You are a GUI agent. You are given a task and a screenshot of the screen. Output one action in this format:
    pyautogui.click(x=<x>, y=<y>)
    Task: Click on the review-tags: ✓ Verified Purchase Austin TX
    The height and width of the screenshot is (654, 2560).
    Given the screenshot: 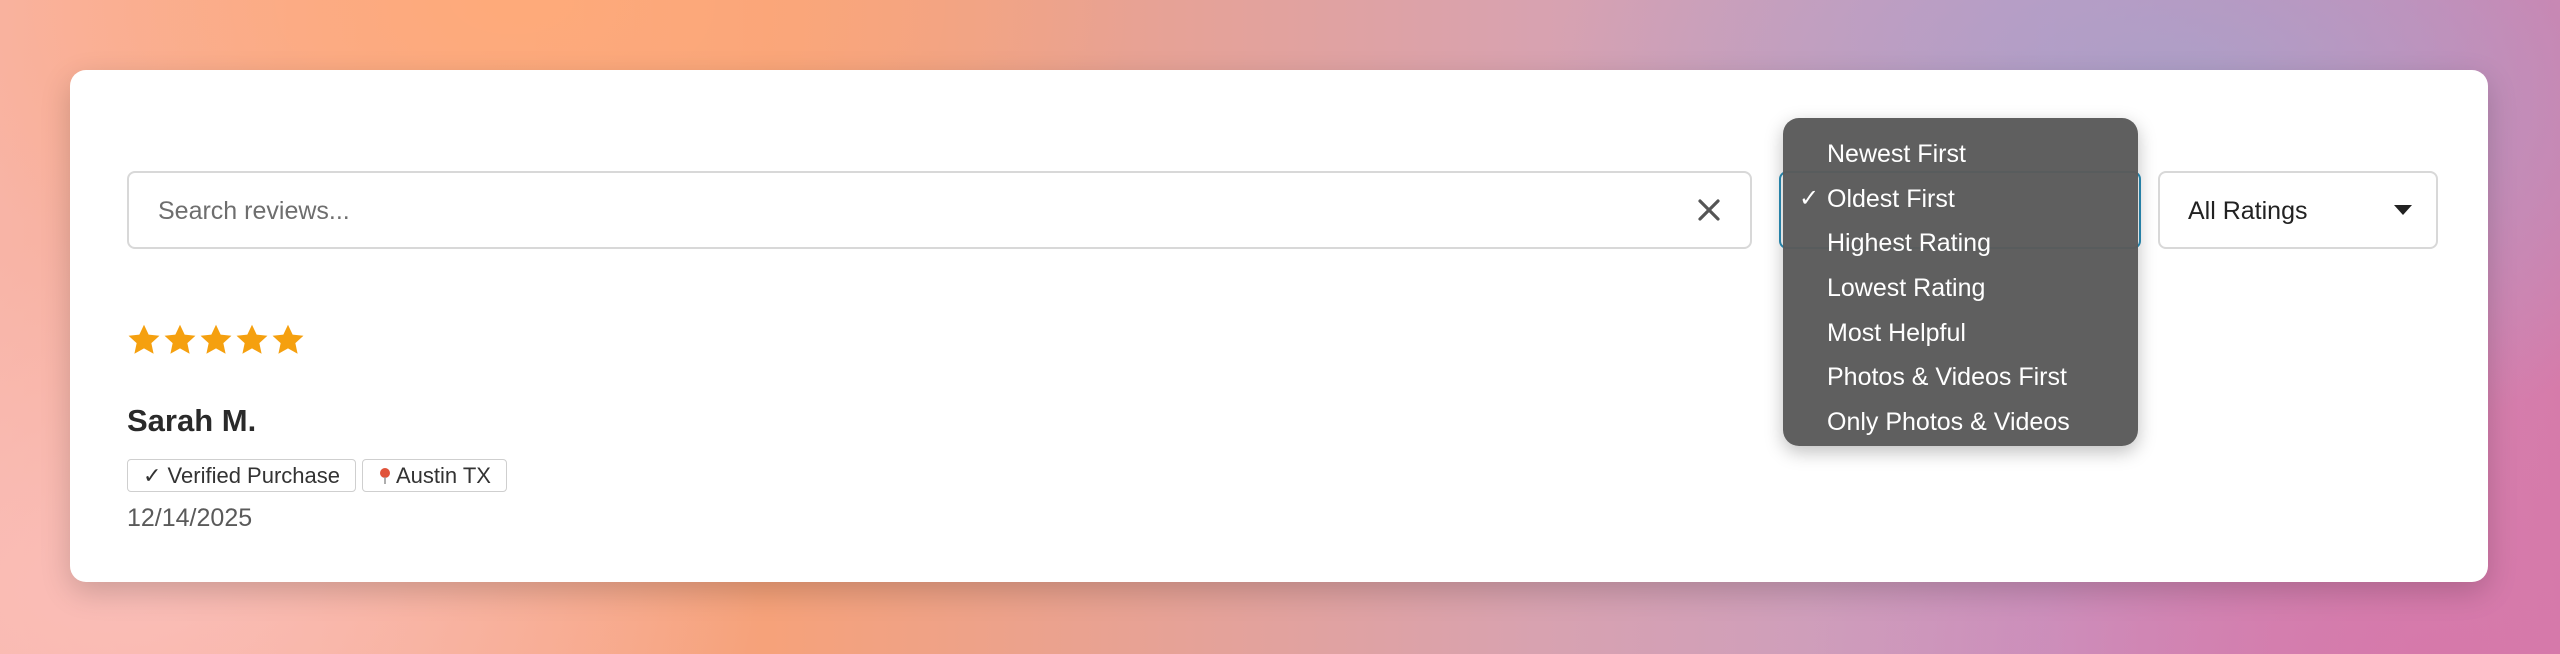 What is the action you would take?
    pyautogui.click(x=320, y=477)
    